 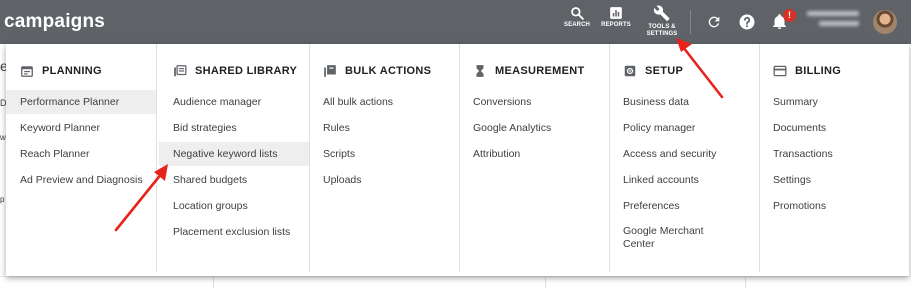 I want to click on menu-item-keyword-planner: Keyword Planner, so click(x=81, y=128).